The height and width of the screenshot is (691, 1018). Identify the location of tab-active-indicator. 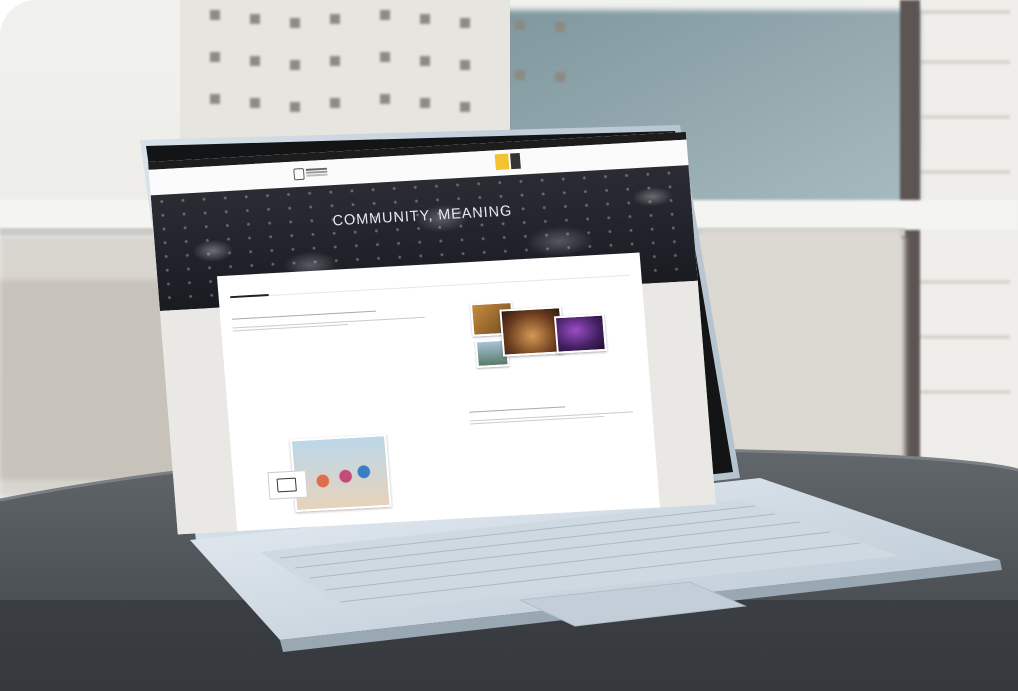
(249, 296).